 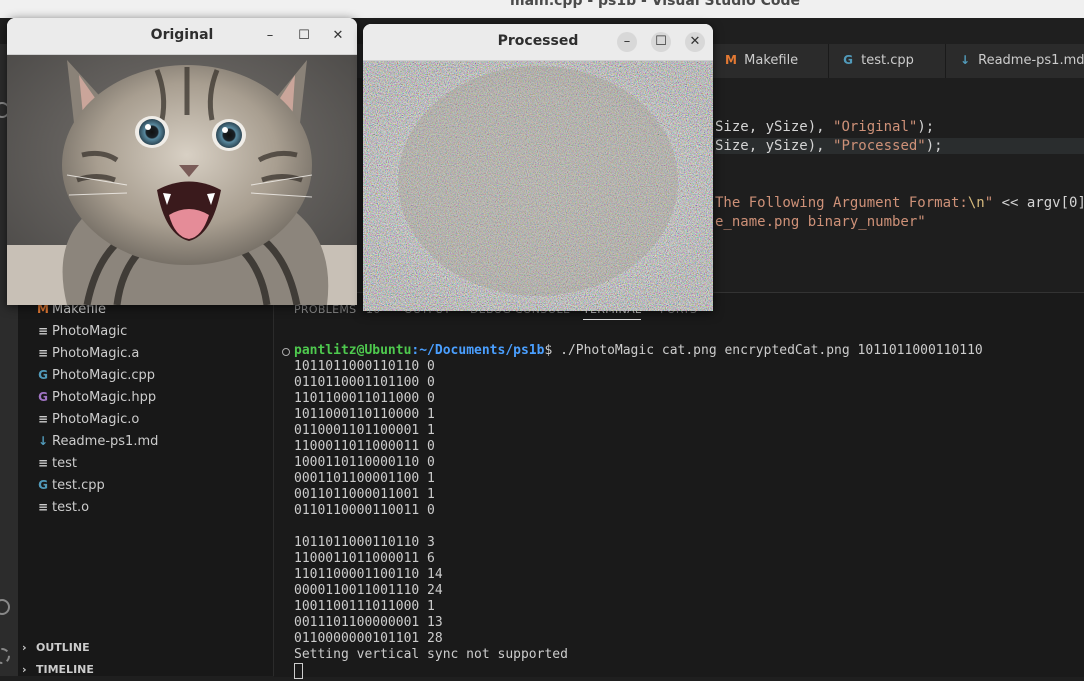 What do you see at coordinates (364, 462) in the screenshot?
I see `terminal-line: 1000110110000110 0` at bounding box center [364, 462].